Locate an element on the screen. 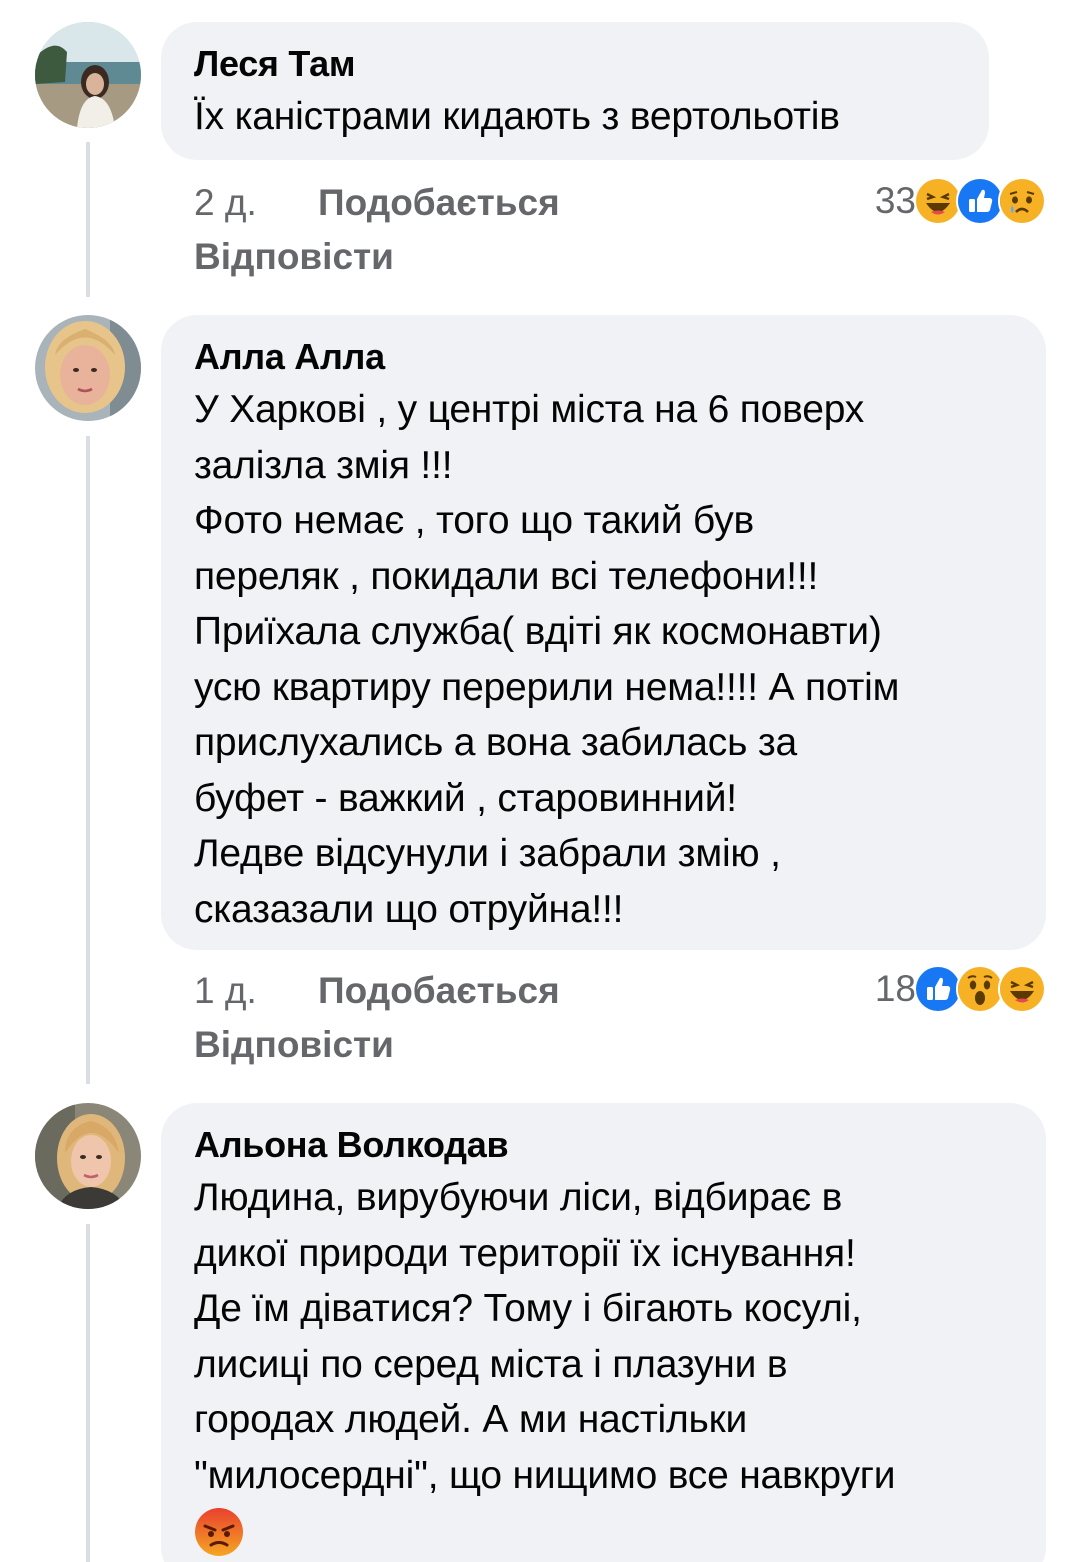 The width and height of the screenshot is (1080, 1562). wow-reaction-icon is located at coordinates (980, 989).